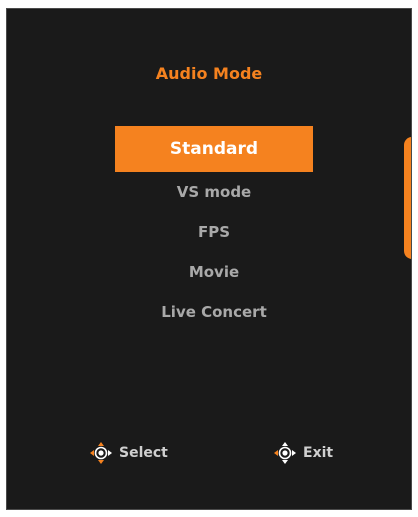  I want to click on menu-item-vs-mode: VS mode, so click(214, 192).